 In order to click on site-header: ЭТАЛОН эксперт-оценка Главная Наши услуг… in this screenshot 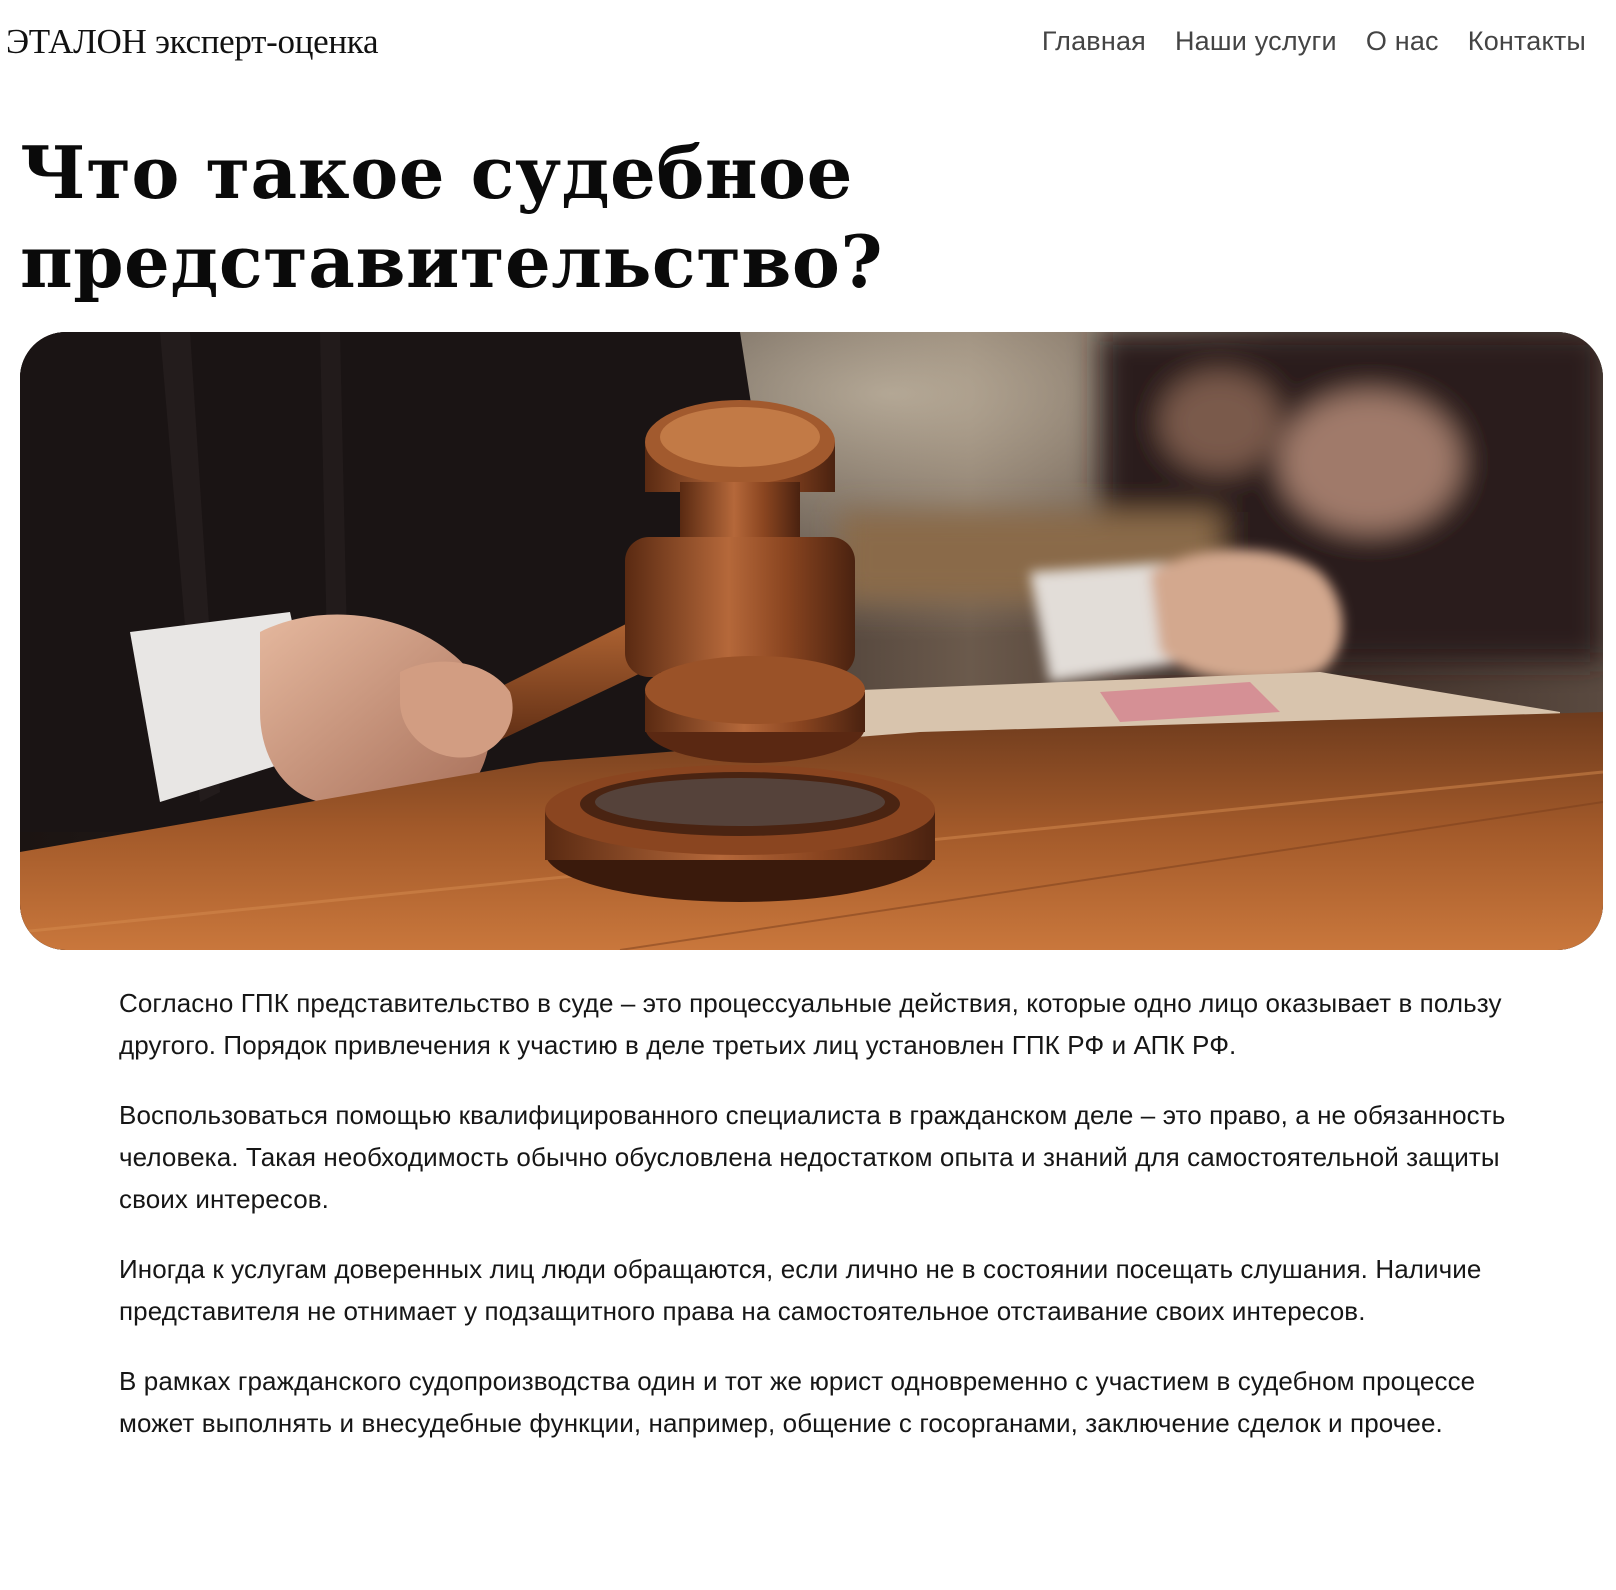, I will do `click(808, 45)`.